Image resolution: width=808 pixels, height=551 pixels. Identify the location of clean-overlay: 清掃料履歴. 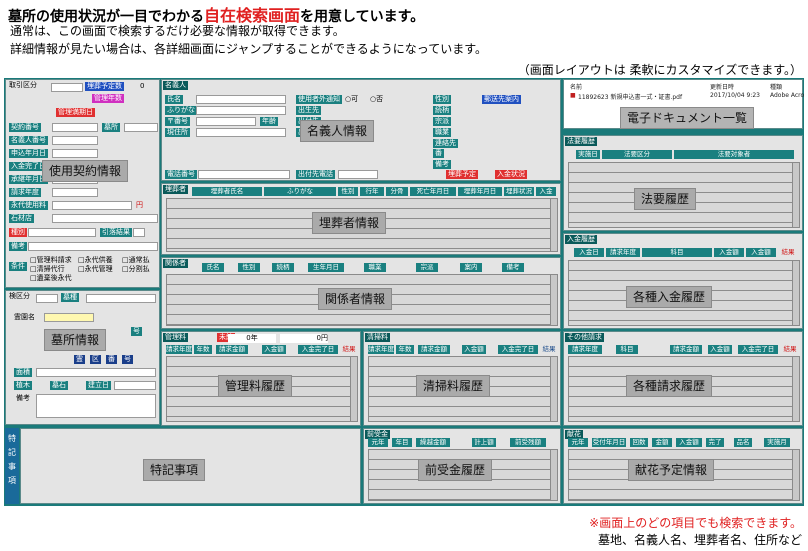
(453, 386).